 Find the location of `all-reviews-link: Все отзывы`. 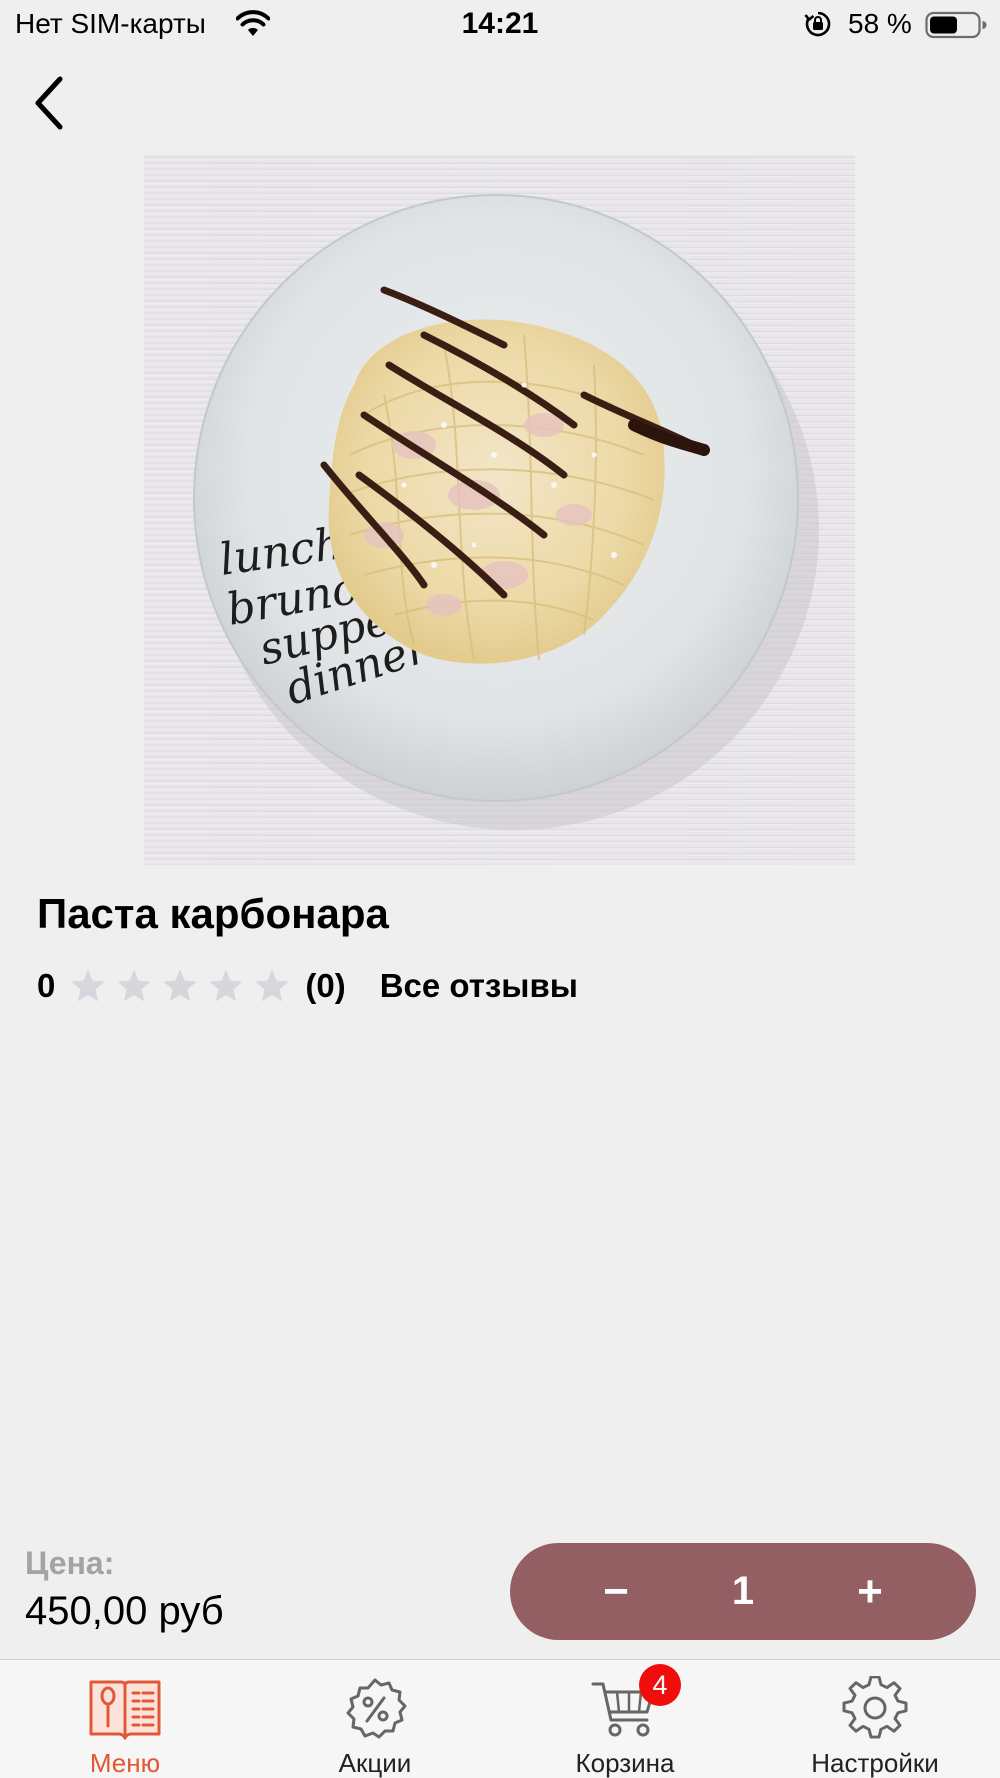

all-reviews-link: Все отзывы is located at coordinates (479, 986).